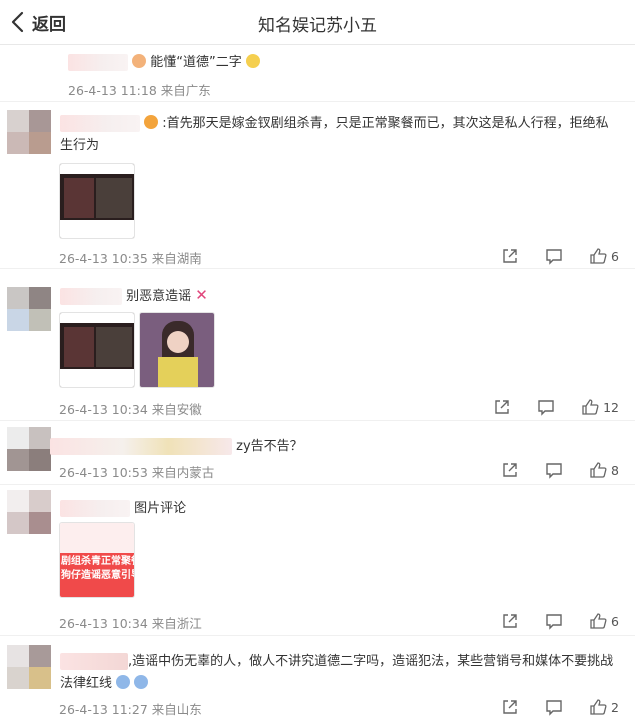 The width and height of the screenshot is (635, 722). Describe the element at coordinates (201, 295) in the screenshot. I see `cross-mark-icon: ✕` at that location.